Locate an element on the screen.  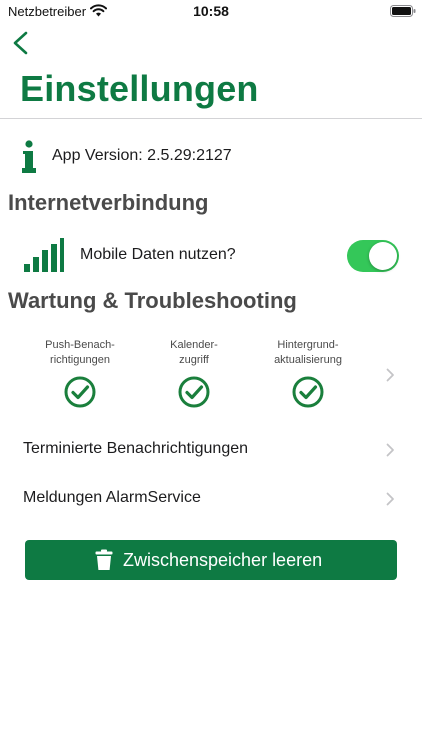
permission-push-notifications: Push-Benach- richtigungen is located at coordinates (80, 374).